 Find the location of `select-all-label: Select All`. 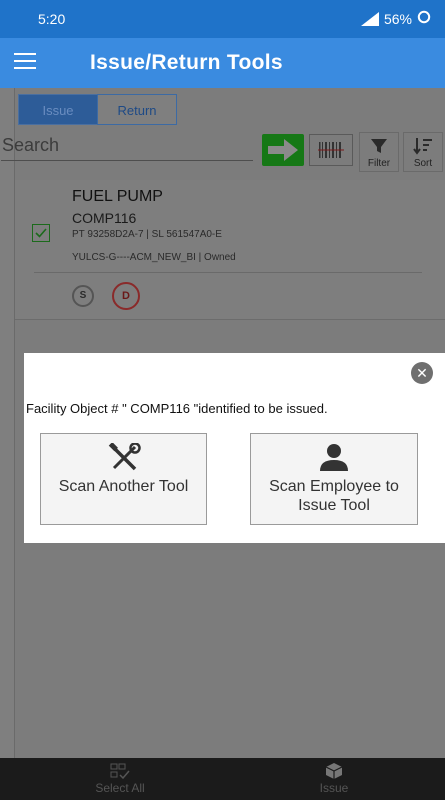

select-all-label: Select All is located at coordinates (120, 788).